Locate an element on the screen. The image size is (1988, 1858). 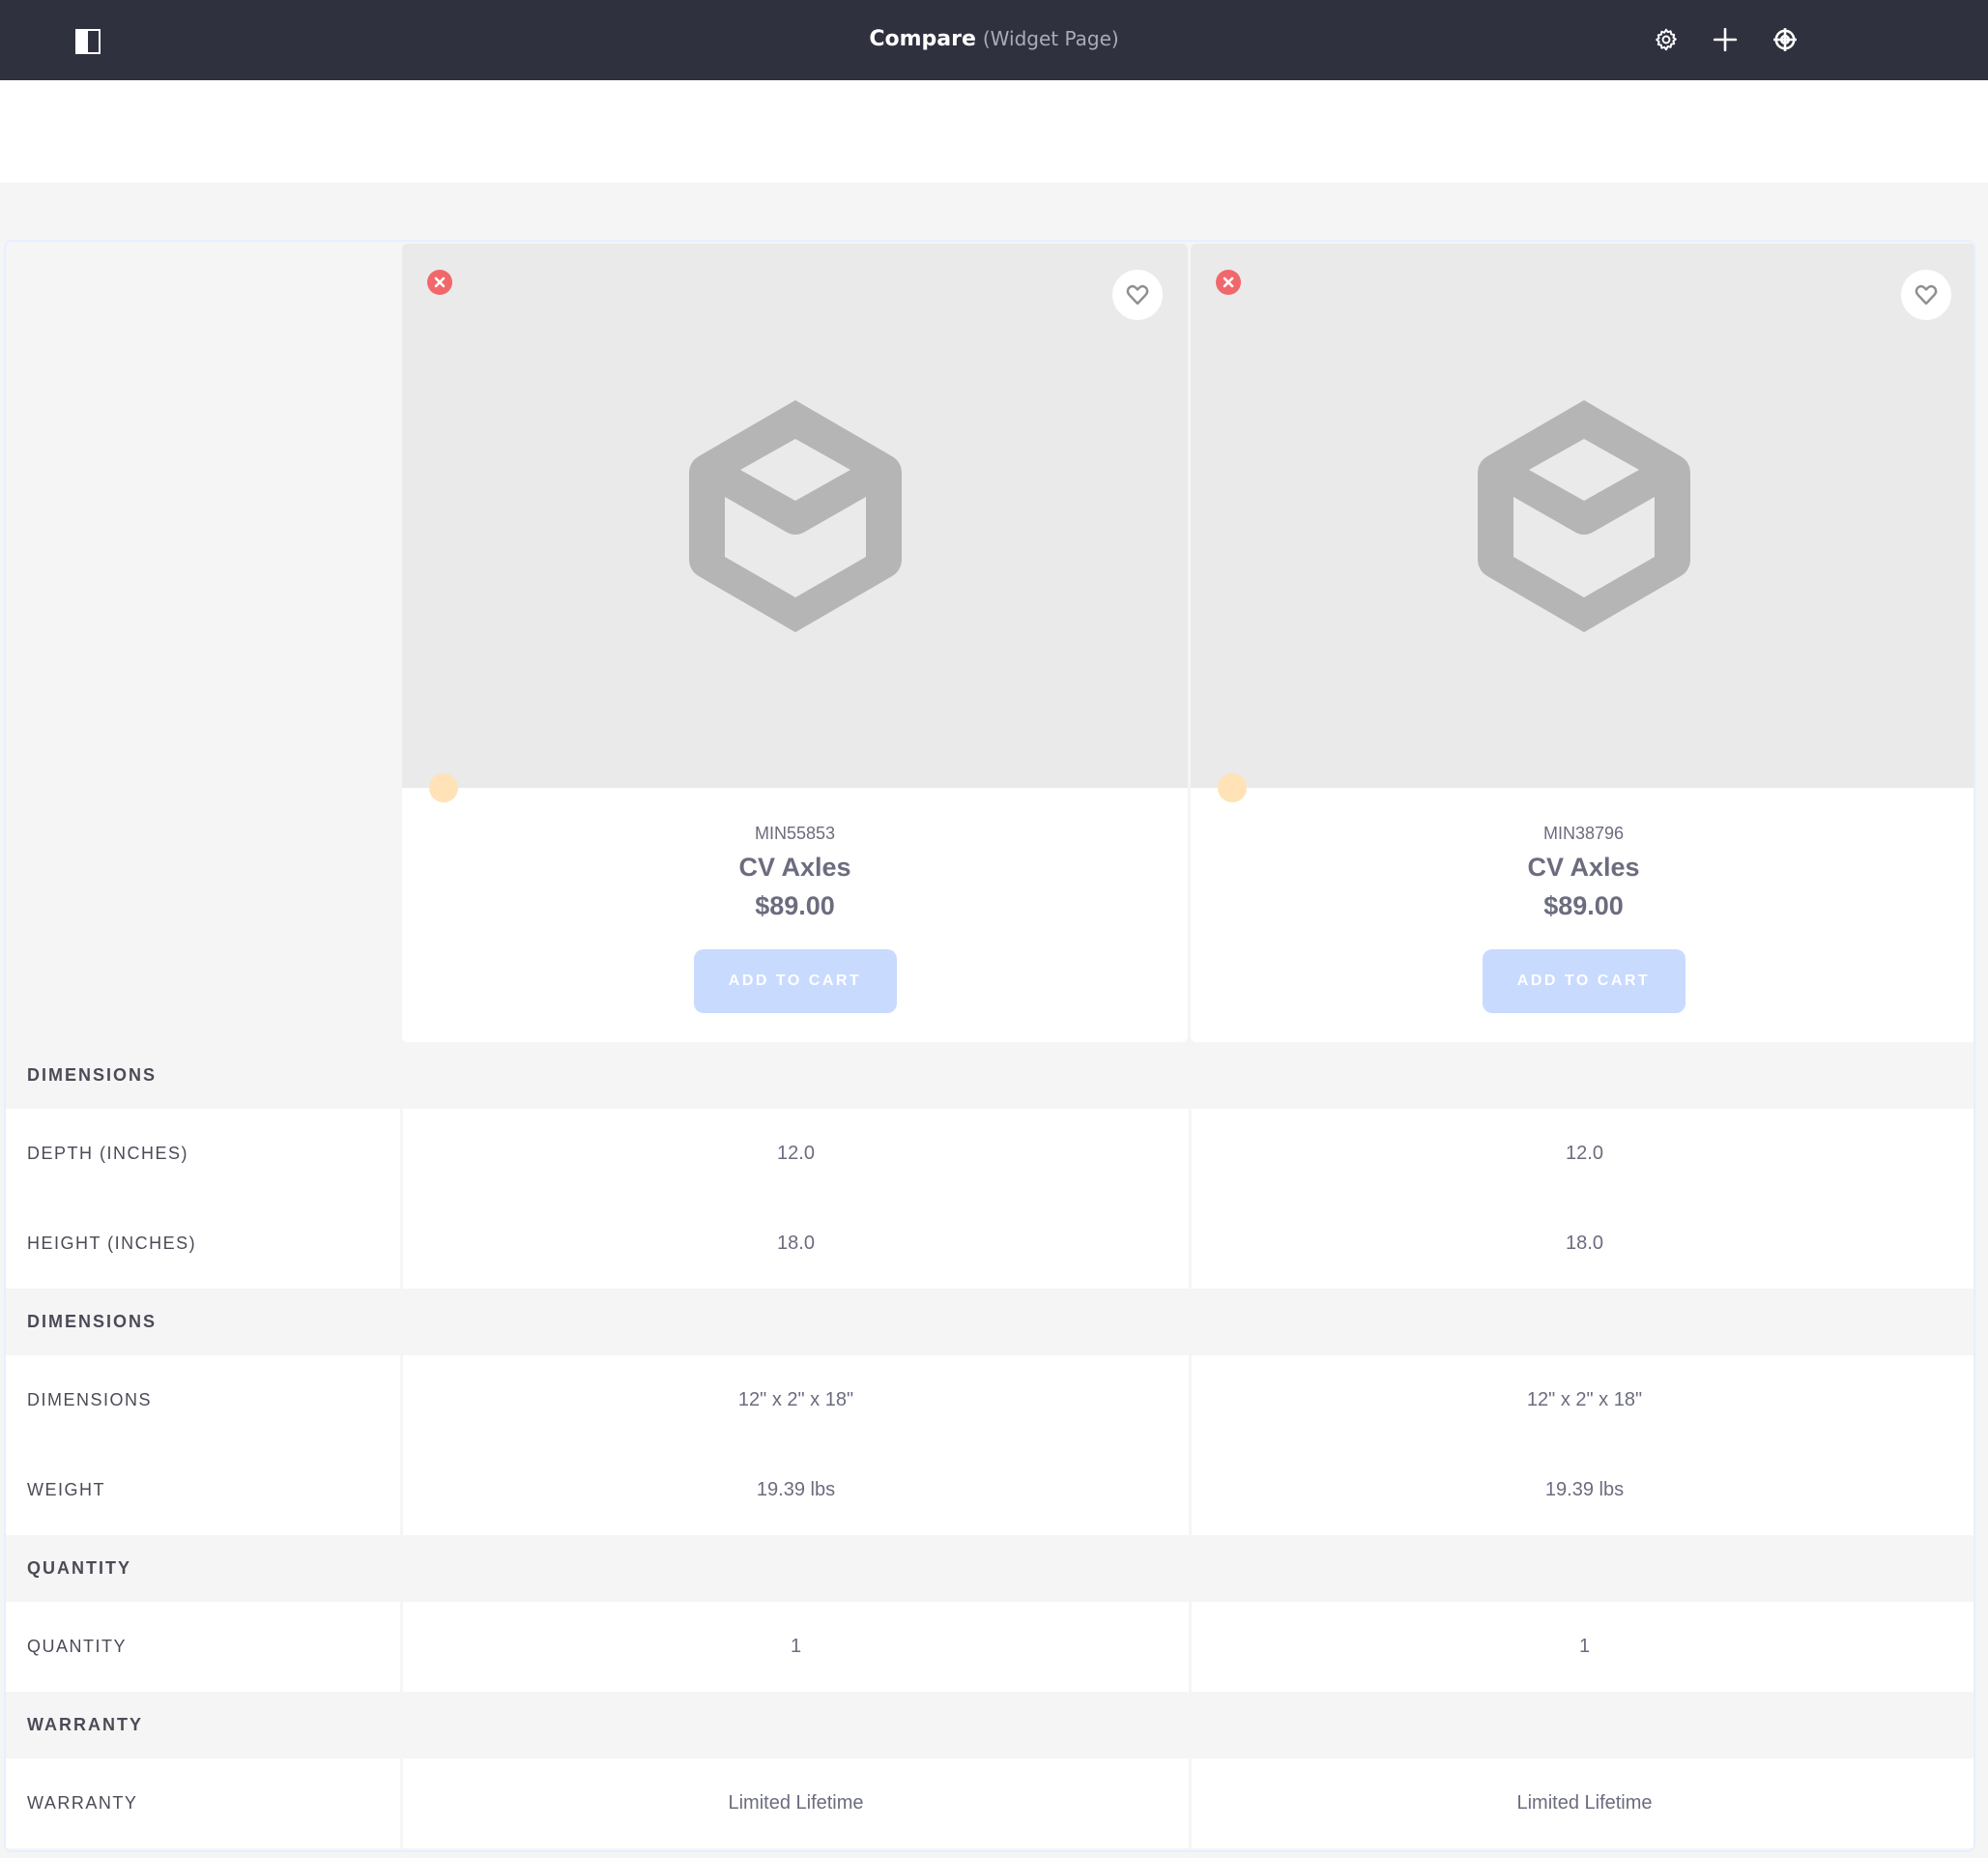
table-row: QUANTITY 1 1 is located at coordinates (990, 1647).